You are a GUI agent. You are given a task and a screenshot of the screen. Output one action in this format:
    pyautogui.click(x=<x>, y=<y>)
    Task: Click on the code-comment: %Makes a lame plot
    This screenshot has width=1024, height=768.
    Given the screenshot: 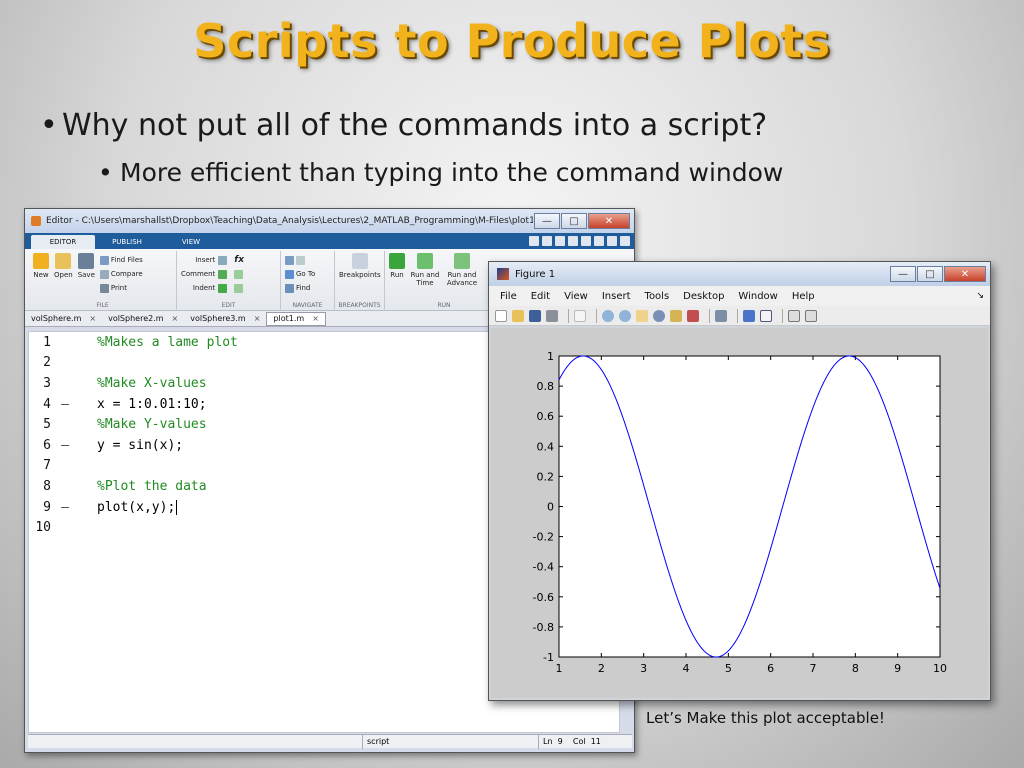 What is the action you would take?
    pyautogui.click(x=158, y=342)
    